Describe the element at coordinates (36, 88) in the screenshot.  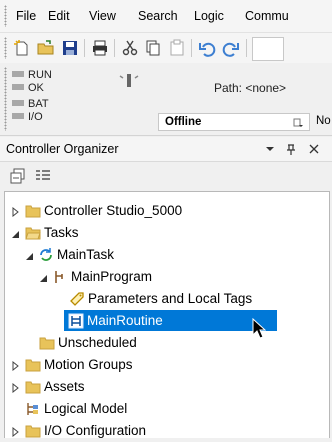
I see `ok-label: OK` at that location.